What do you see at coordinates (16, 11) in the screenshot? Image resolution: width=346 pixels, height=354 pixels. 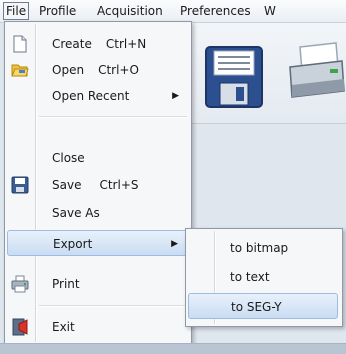 I see `menu-file: File` at bounding box center [16, 11].